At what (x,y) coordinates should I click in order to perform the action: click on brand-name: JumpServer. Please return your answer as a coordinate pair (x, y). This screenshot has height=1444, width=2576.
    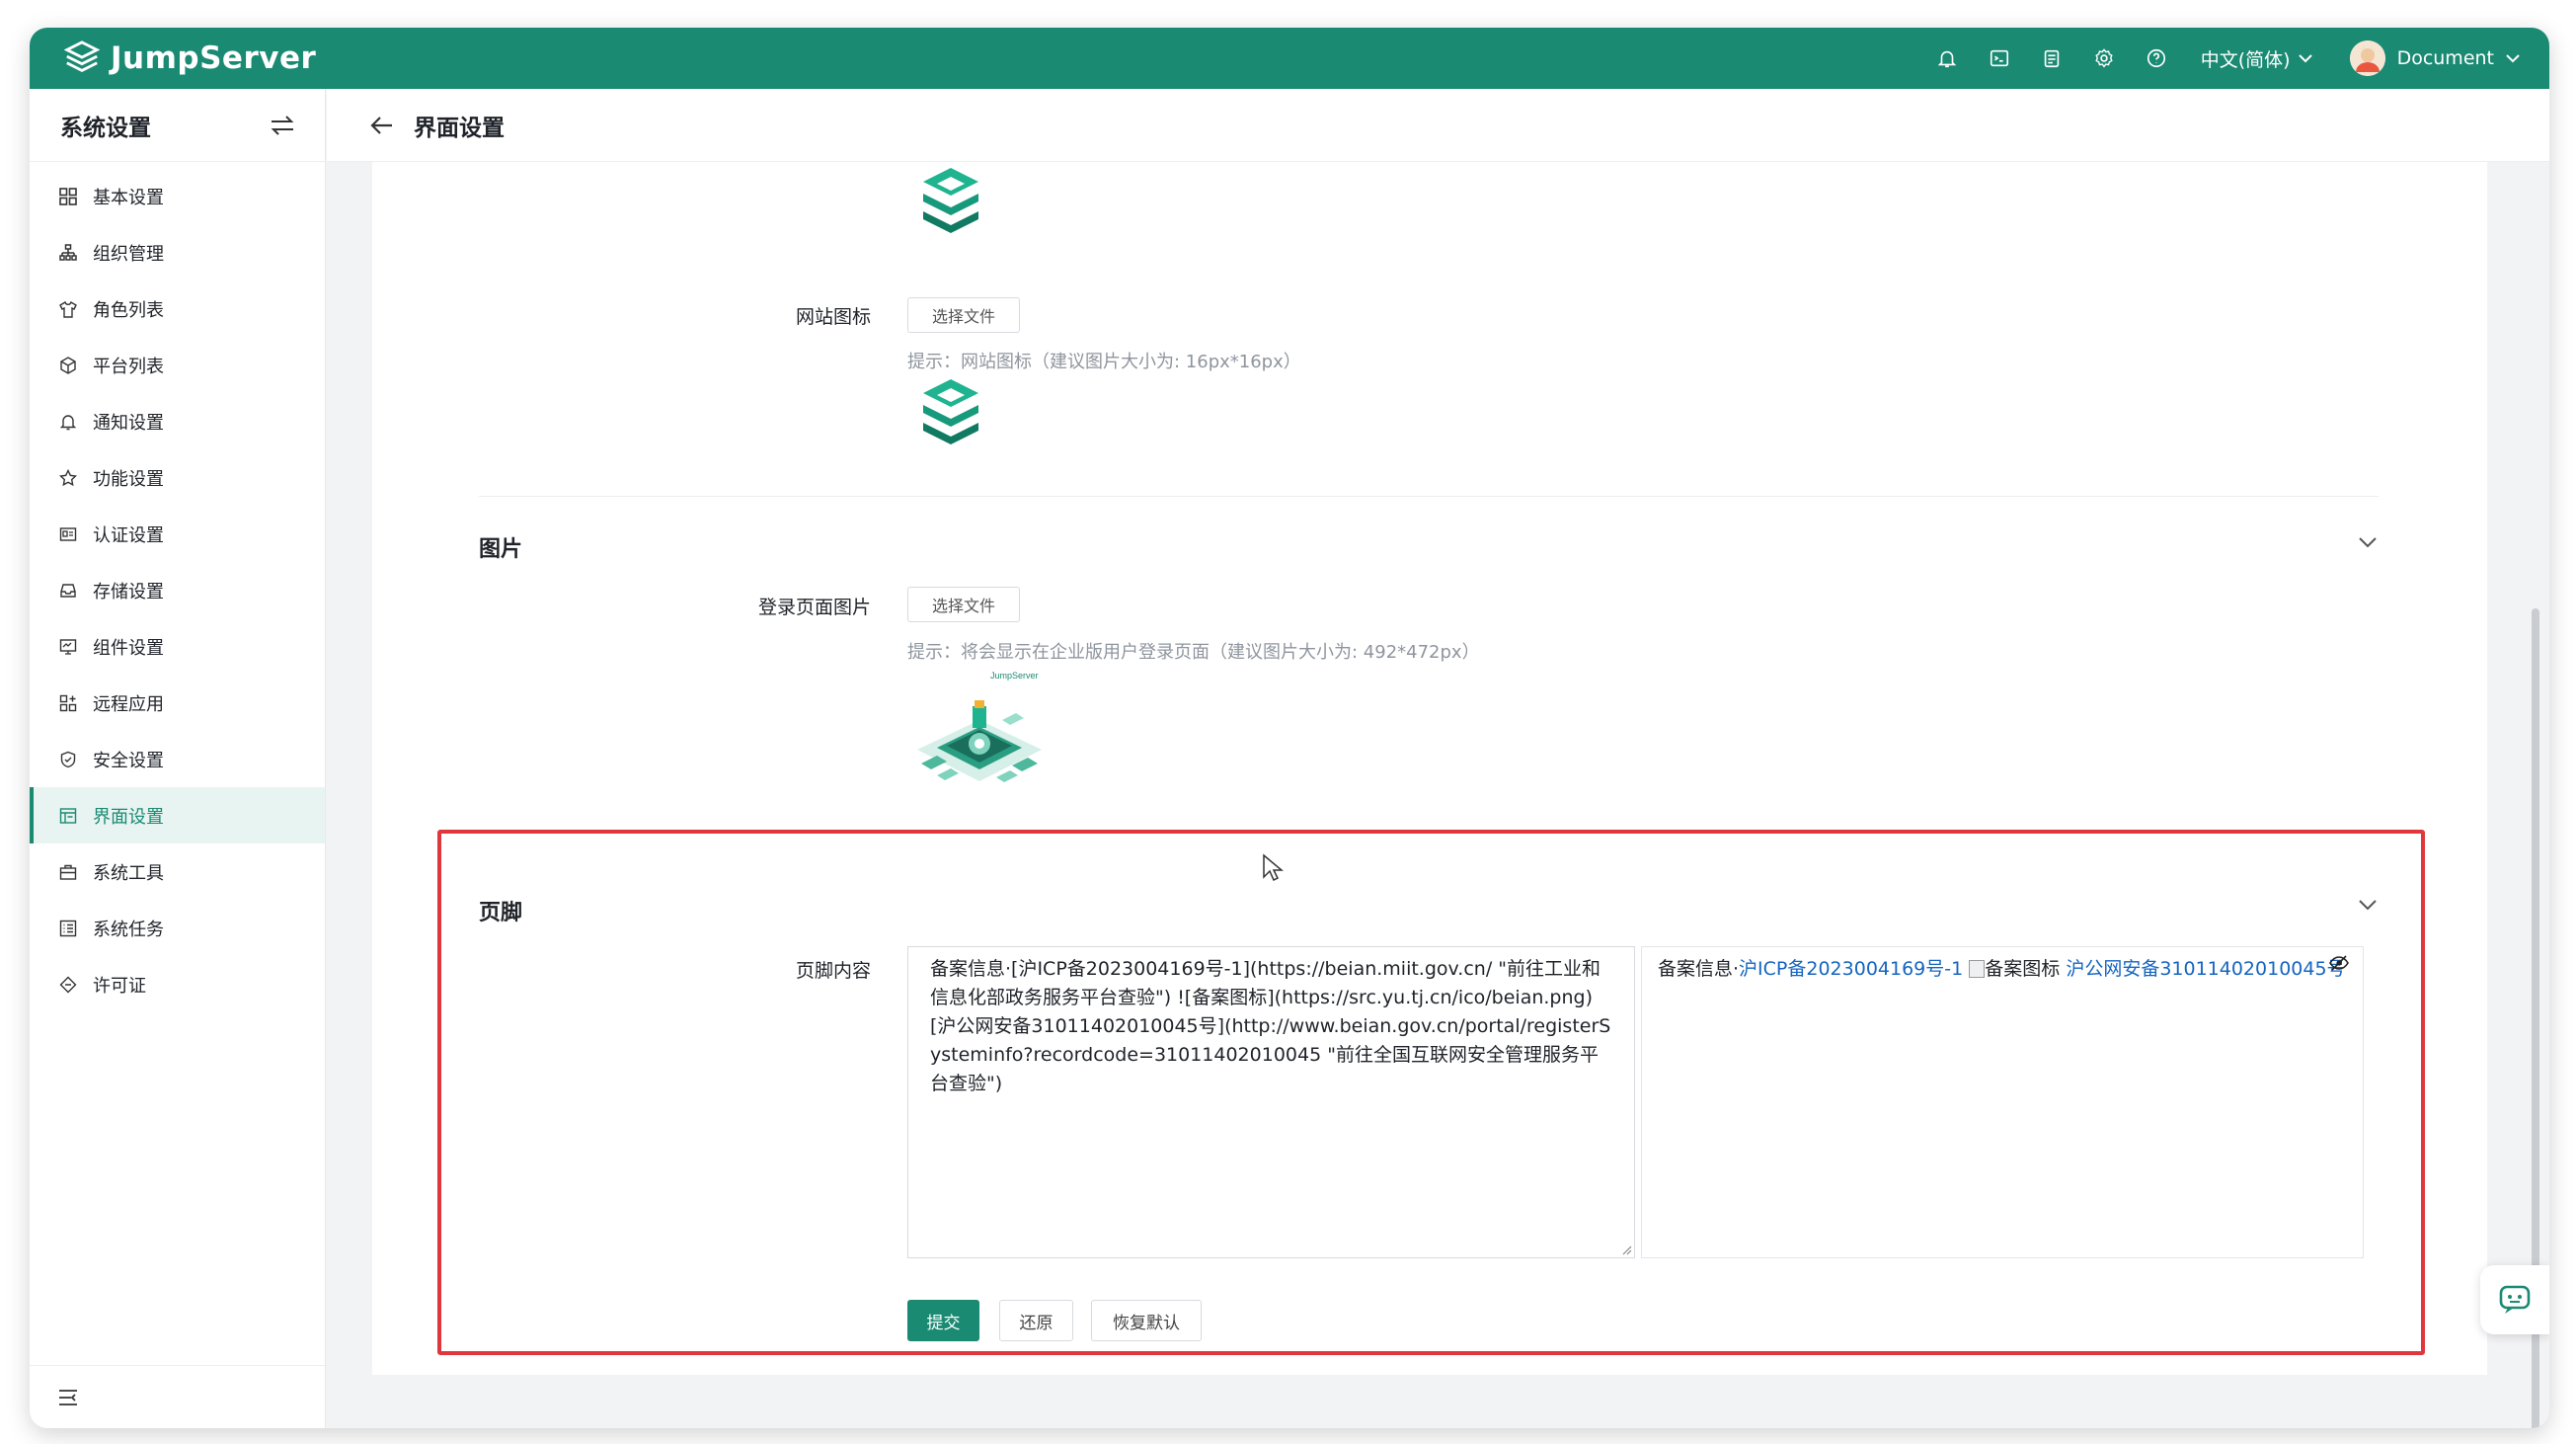
    Looking at the image, I should click on (214, 58).